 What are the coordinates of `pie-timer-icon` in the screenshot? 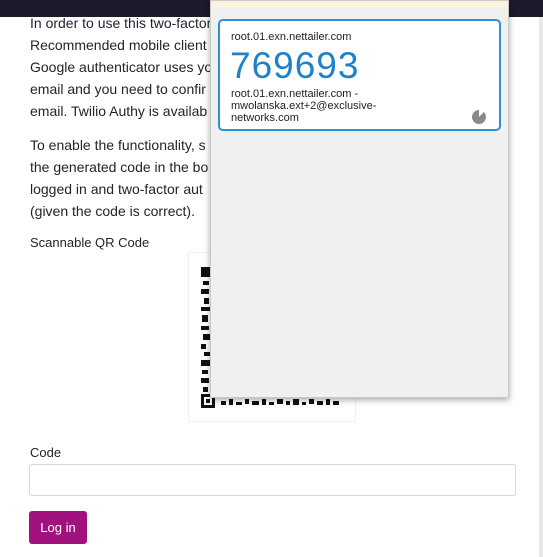 It's located at (479, 117).